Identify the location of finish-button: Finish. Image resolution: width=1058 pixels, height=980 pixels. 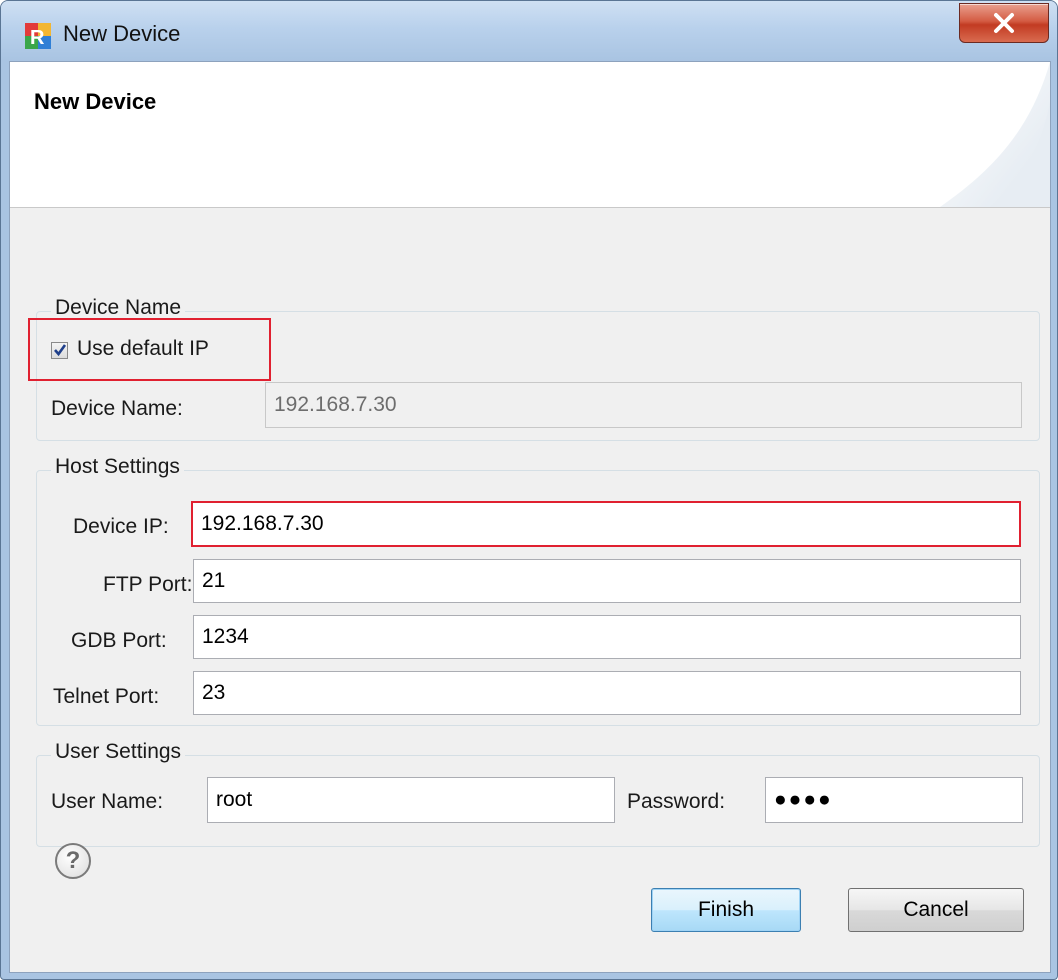
(726, 910).